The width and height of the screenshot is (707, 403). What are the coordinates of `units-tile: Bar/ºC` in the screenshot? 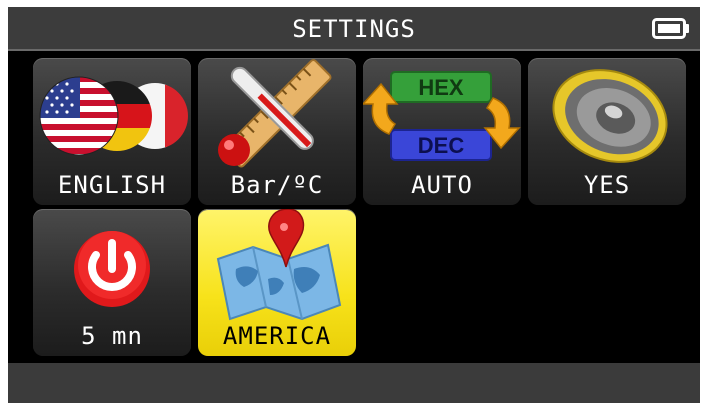 It's located at (277, 131).